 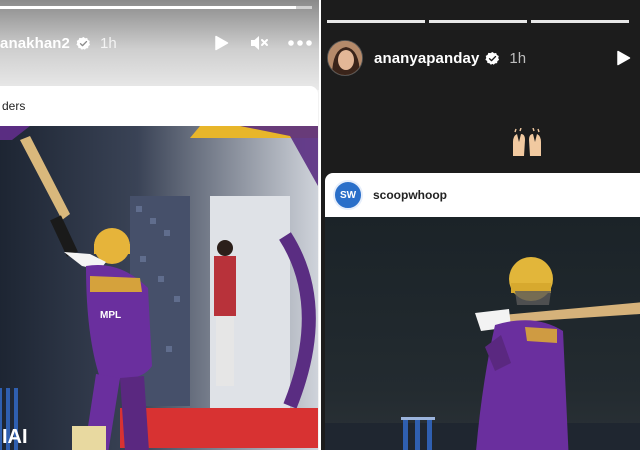 What do you see at coordinates (110, 315) in the screenshot?
I see `svg-text: MPL` at bounding box center [110, 315].